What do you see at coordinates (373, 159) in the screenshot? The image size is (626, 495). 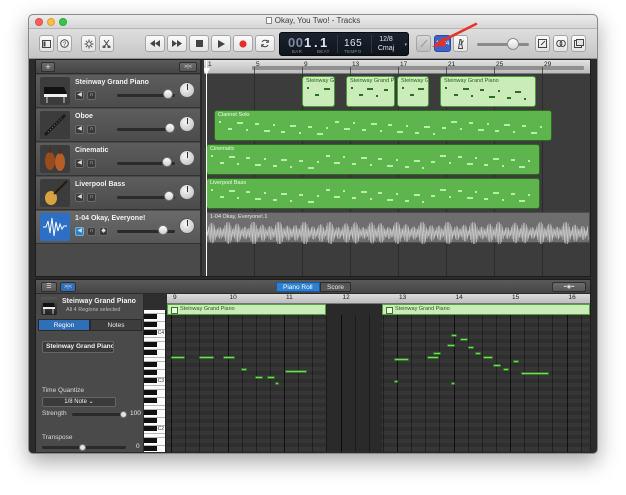 I see `cinematic-region: Cinematic` at bounding box center [373, 159].